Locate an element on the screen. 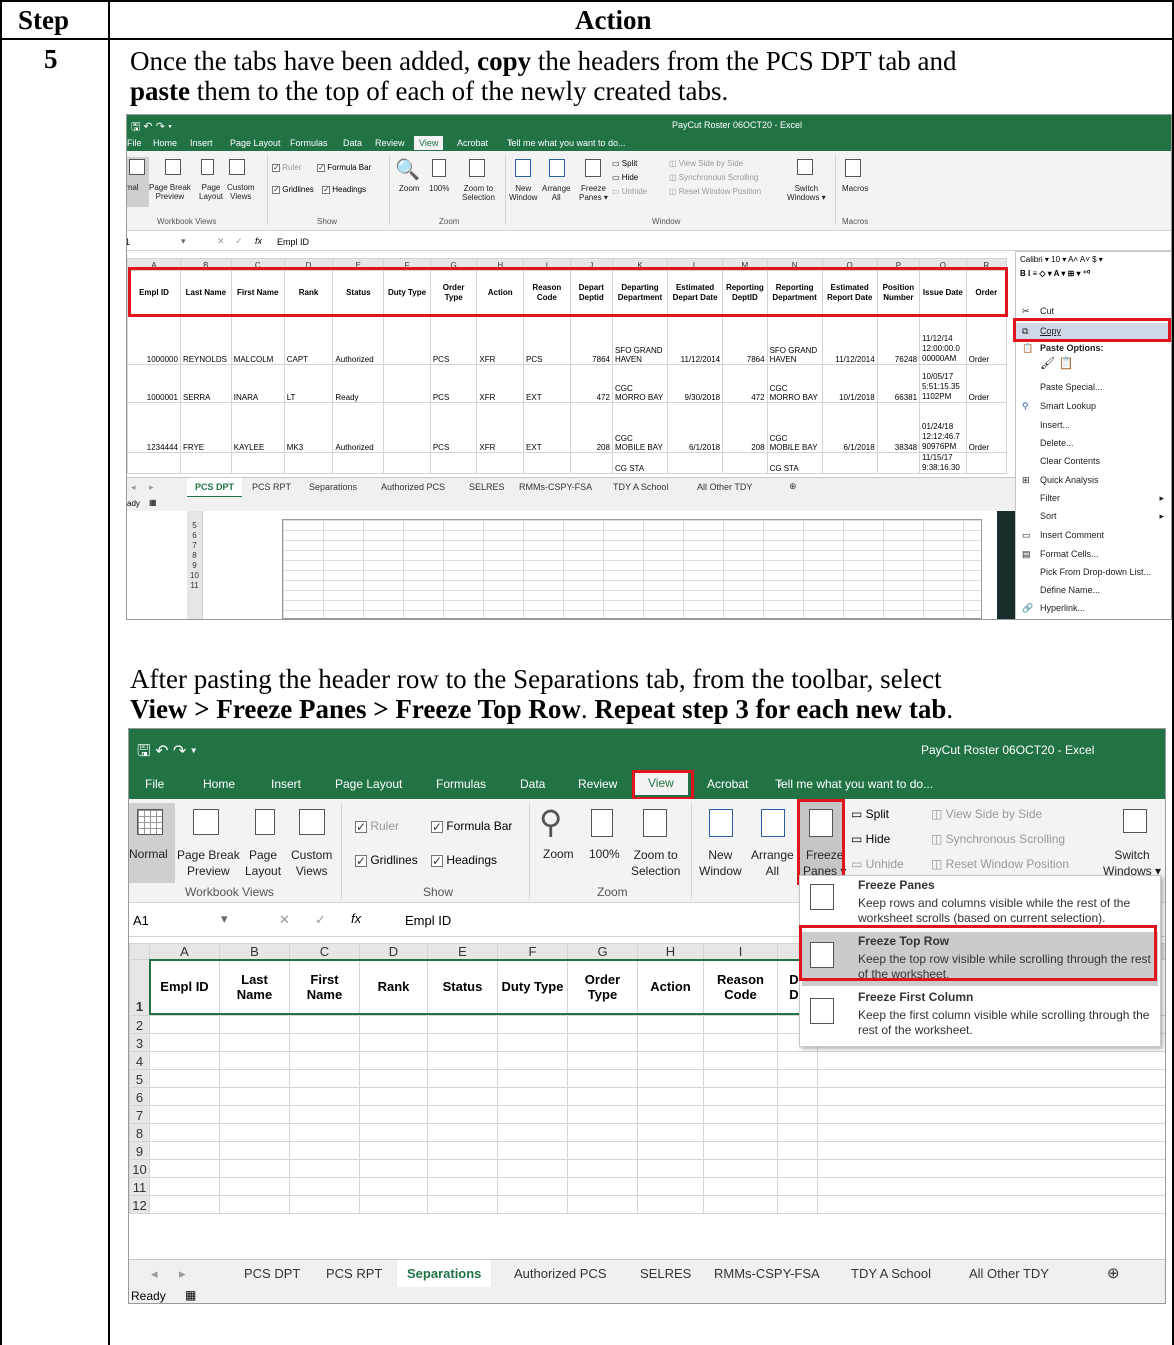  unhide-button: ▭ Unhide is located at coordinates (629, 191).